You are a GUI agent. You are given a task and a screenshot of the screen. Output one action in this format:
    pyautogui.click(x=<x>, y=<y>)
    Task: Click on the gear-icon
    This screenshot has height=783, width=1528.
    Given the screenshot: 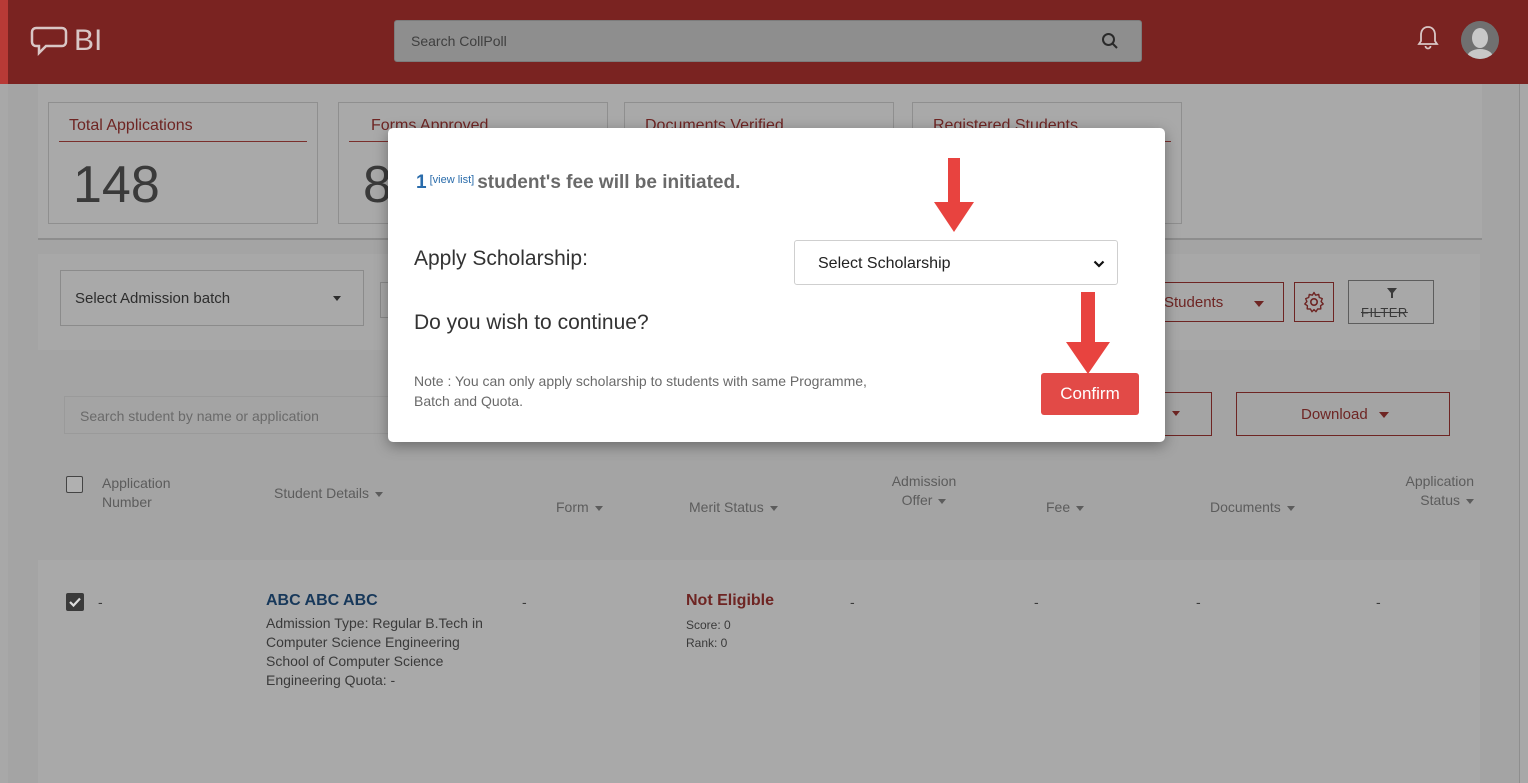 What is the action you would take?
    pyautogui.click(x=1314, y=302)
    